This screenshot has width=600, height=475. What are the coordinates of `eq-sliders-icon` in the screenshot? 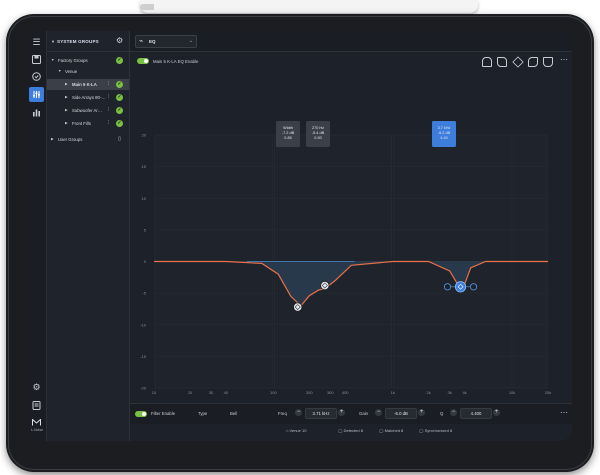 It's located at (36, 94).